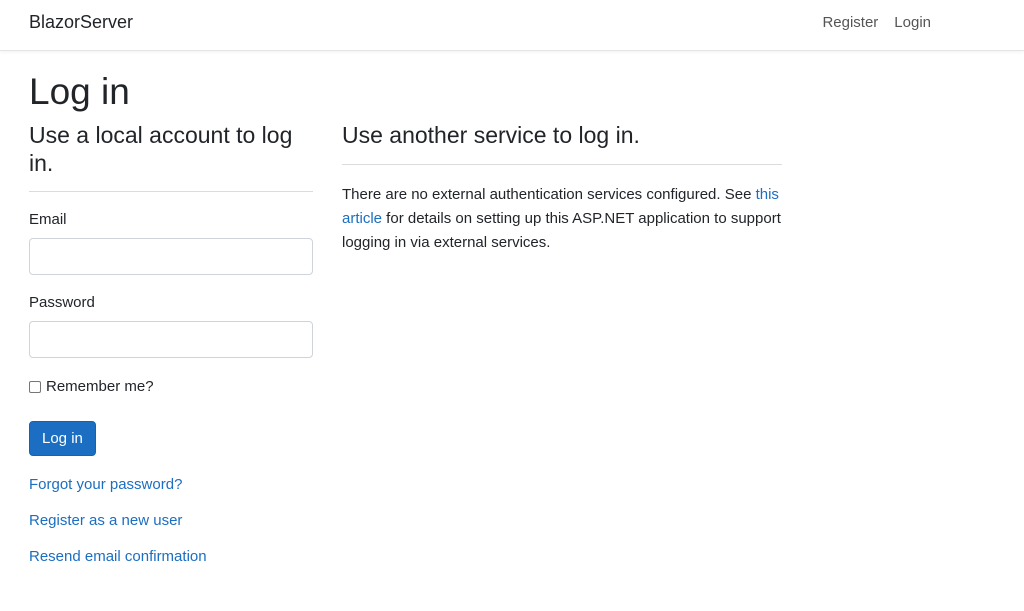 The image size is (1024, 611). I want to click on email-field, so click(171, 257).